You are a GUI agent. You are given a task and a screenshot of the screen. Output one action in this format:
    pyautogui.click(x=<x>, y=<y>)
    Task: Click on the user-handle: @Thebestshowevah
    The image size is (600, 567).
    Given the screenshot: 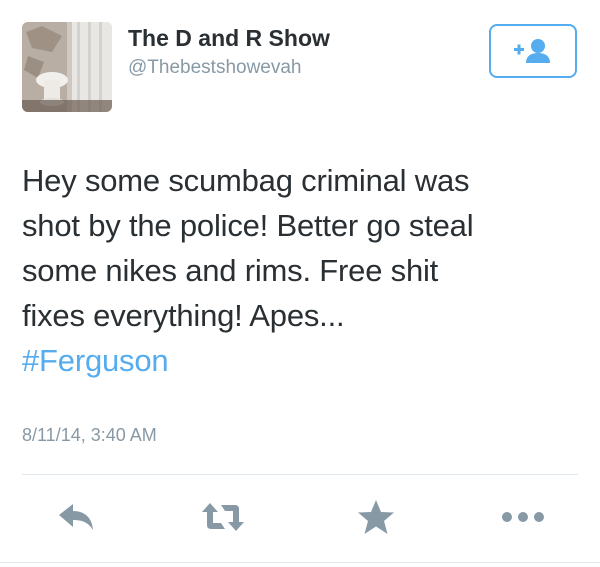 What is the action you would take?
    pyautogui.click(x=229, y=68)
    